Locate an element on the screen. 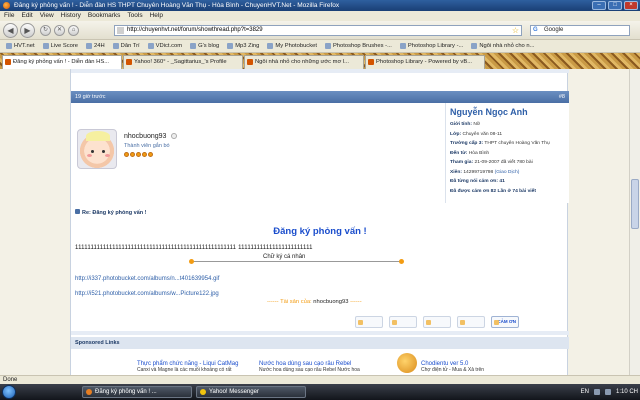 This screenshot has width=640, height=400. language-indicator: EN is located at coordinates (585, 392).